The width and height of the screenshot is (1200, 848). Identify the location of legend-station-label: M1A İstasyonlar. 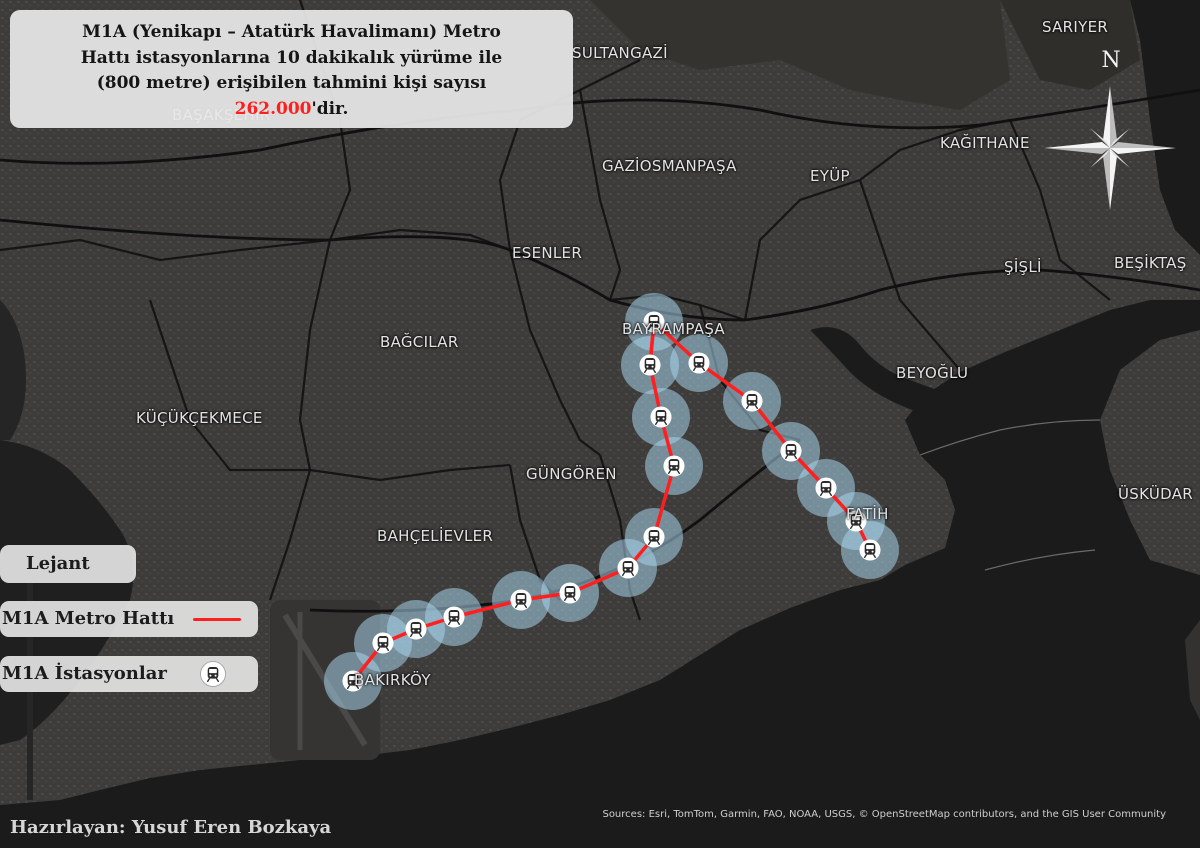
(84, 673).